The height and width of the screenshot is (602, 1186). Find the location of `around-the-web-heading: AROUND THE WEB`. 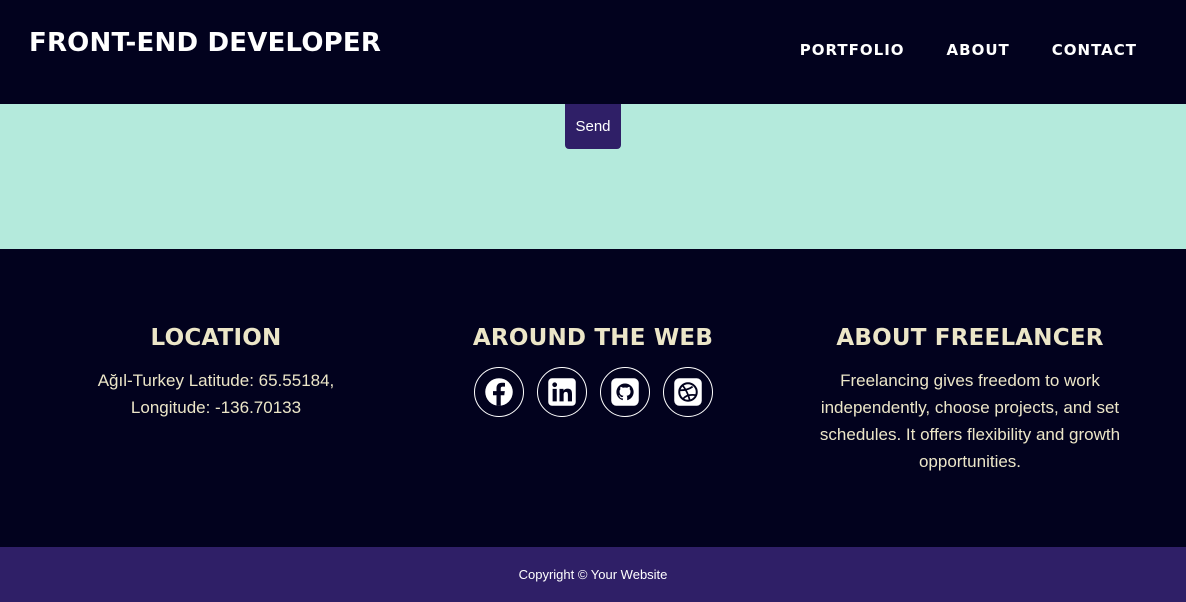

around-the-web-heading: AROUND THE WEB is located at coordinates (593, 338).